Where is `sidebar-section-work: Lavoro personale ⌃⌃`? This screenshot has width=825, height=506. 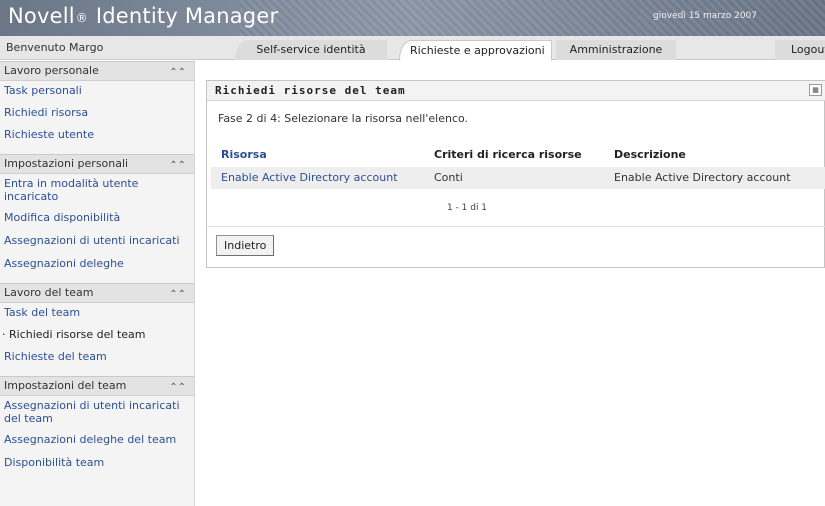
sidebar-section-work: Lavoro personale ⌃⌃ is located at coordinates (97, 71).